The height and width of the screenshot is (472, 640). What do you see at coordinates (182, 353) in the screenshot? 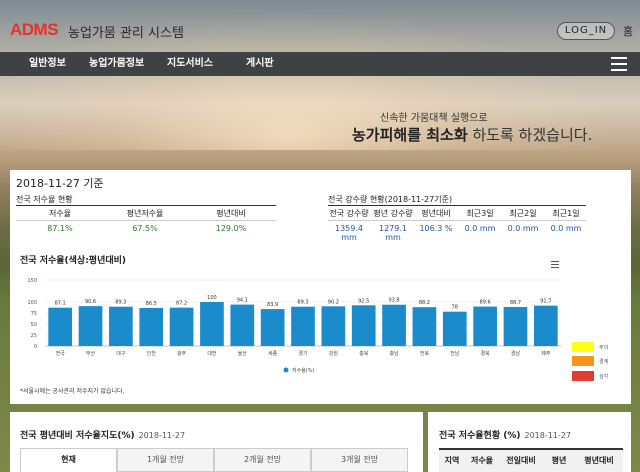
I see `x-tick-label: 광주` at bounding box center [182, 353].